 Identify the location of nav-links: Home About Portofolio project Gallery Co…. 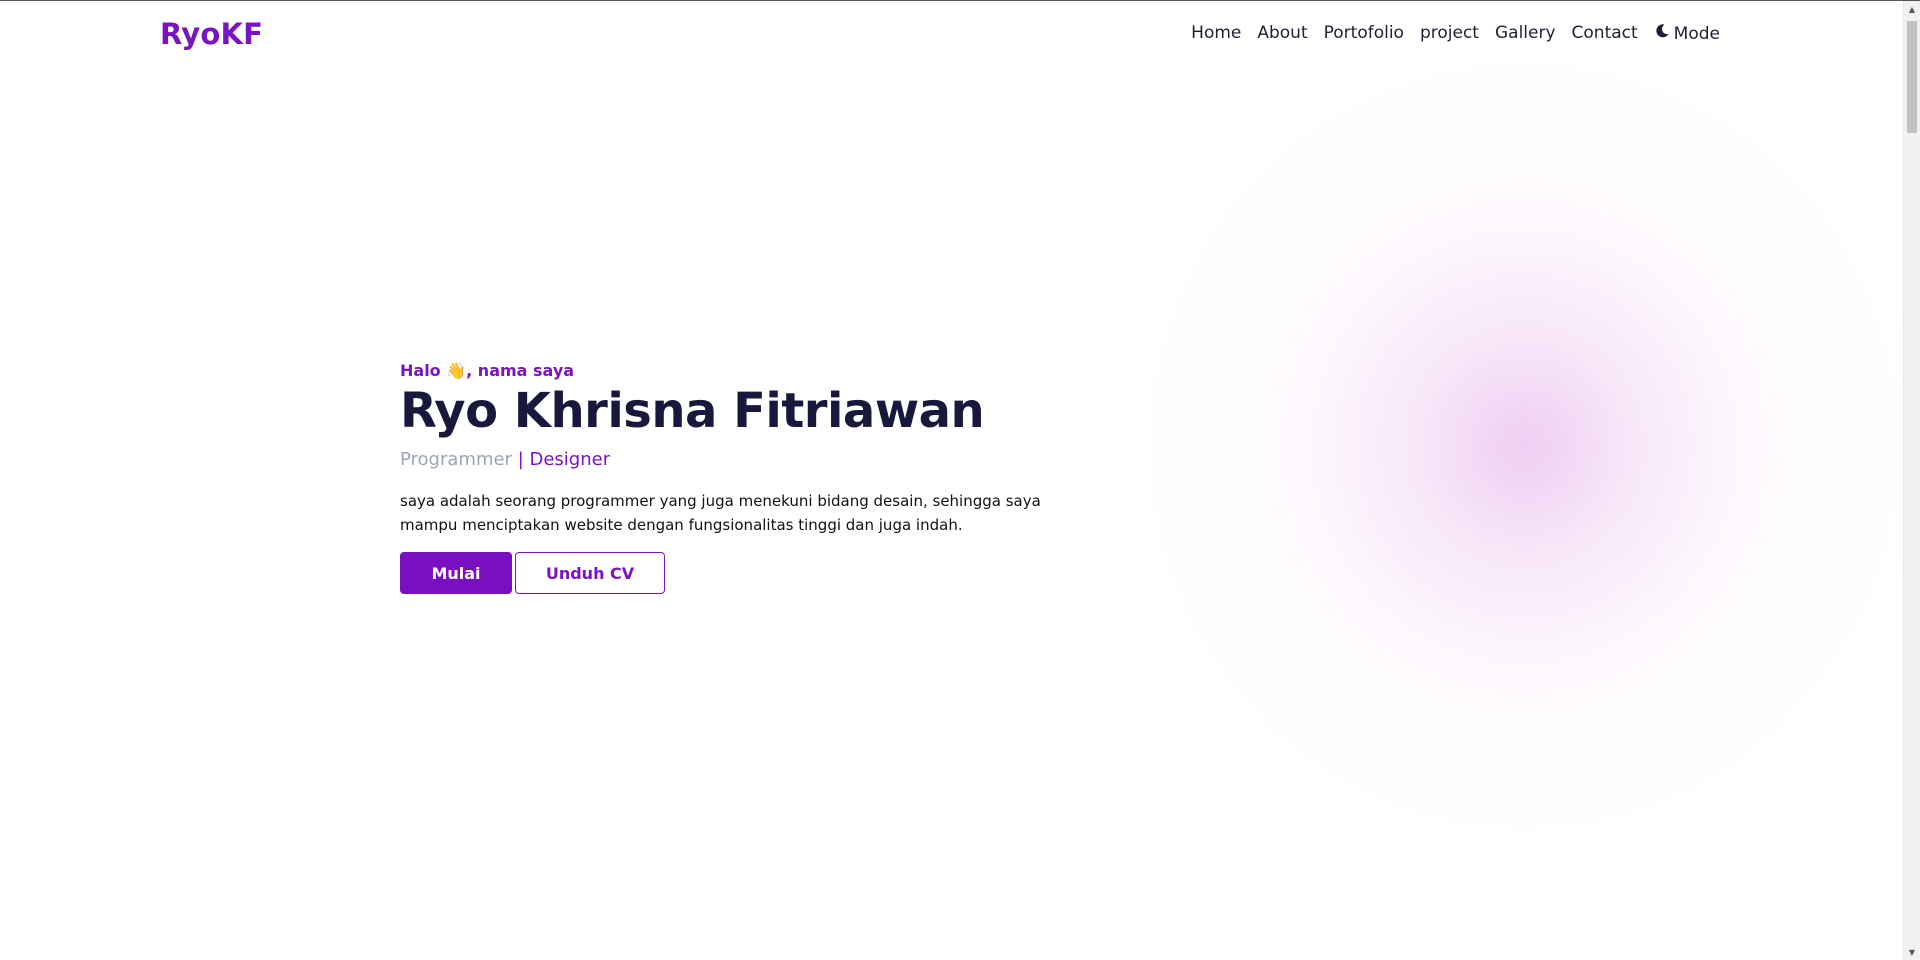
(1455, 33).